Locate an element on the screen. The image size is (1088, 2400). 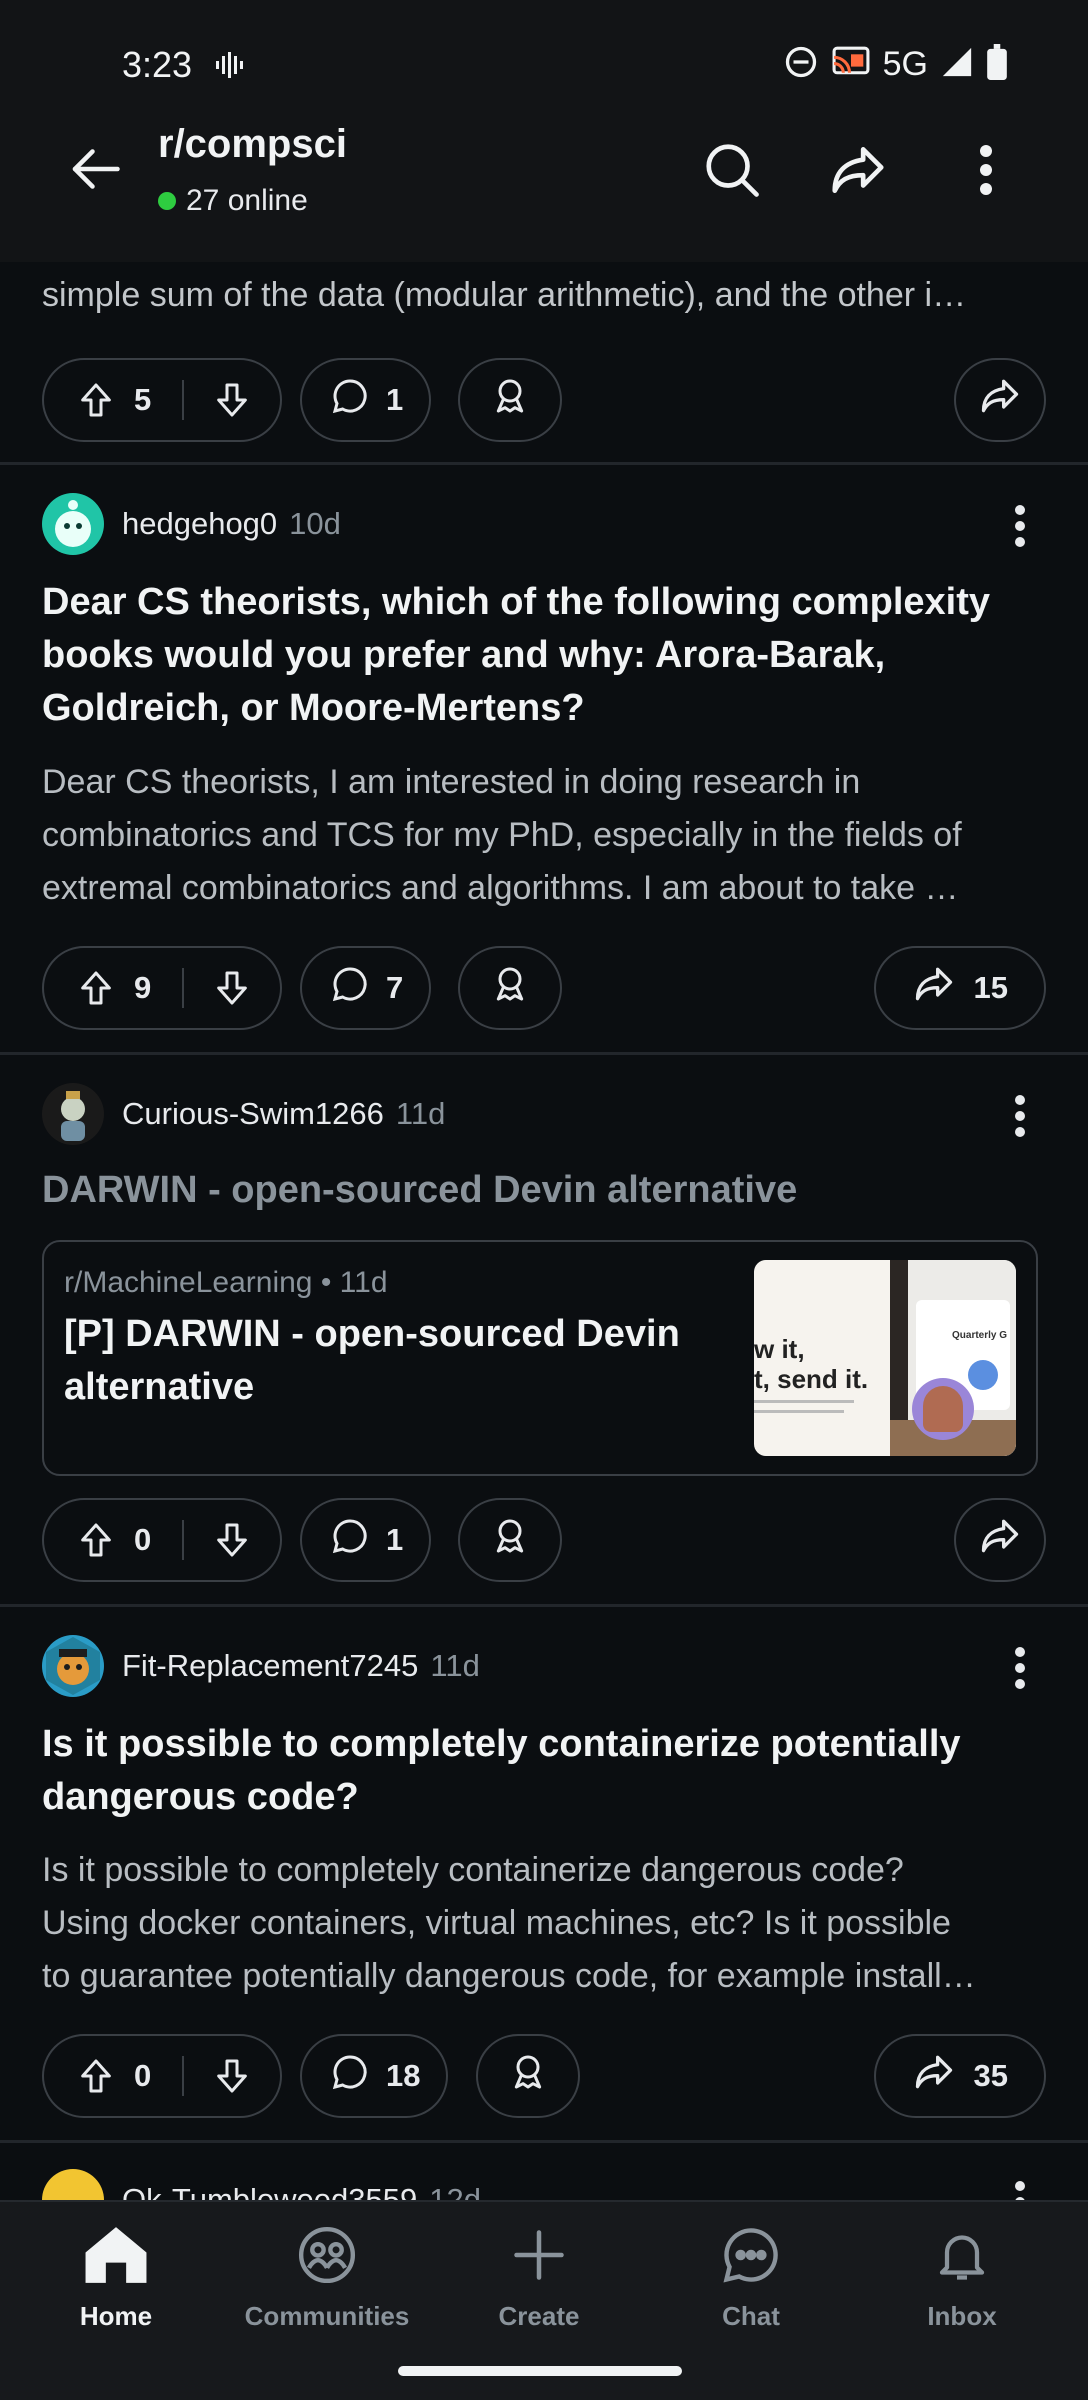
vote-pill: 9 is located at coordinates (162, 988).